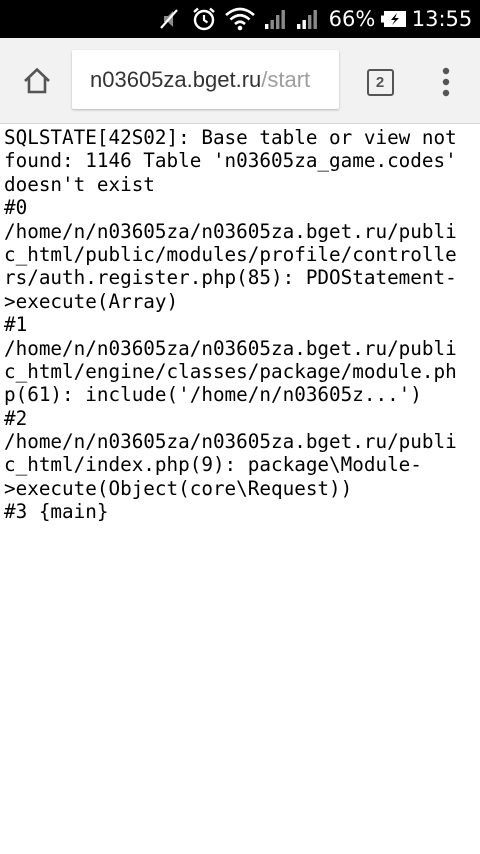 Image resolution: width=480 pixels, height=854 pixels. What do you see at coordinates (16, 325) in the screenshot?
I see `error-line: #1` at bounding box center [16, 325].